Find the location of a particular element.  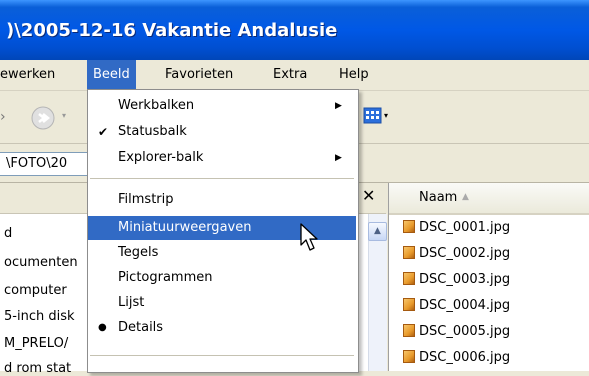

column-header-name: Naam ▲ is located at coordinates (489, 199).